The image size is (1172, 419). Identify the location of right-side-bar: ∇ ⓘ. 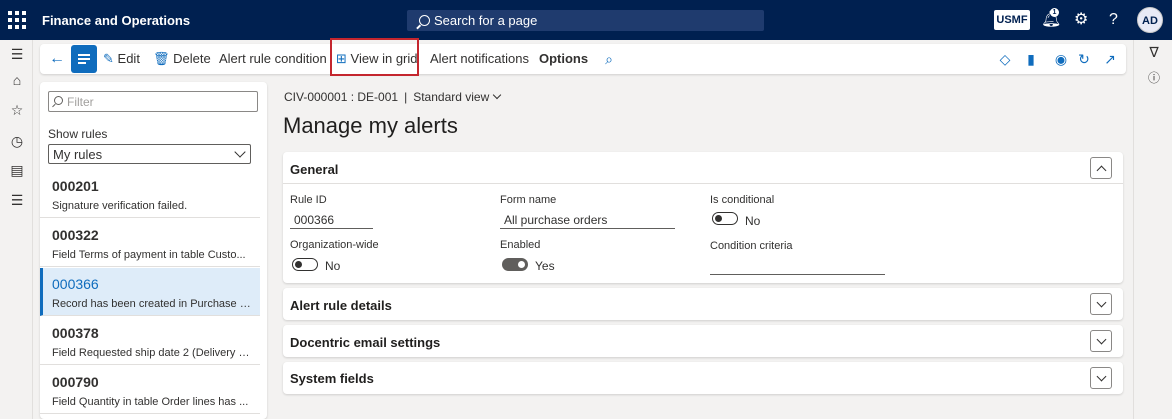
(1152, 229).